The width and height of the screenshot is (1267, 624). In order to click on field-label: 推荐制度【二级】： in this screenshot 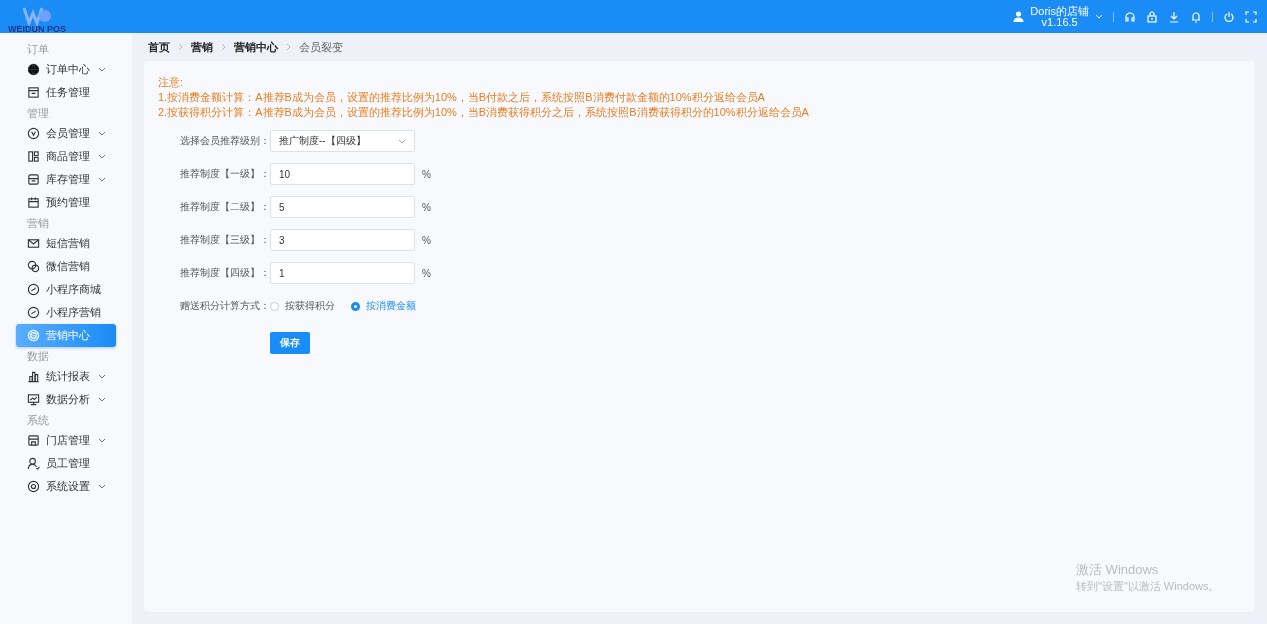, I will do `click(224, 207)`.